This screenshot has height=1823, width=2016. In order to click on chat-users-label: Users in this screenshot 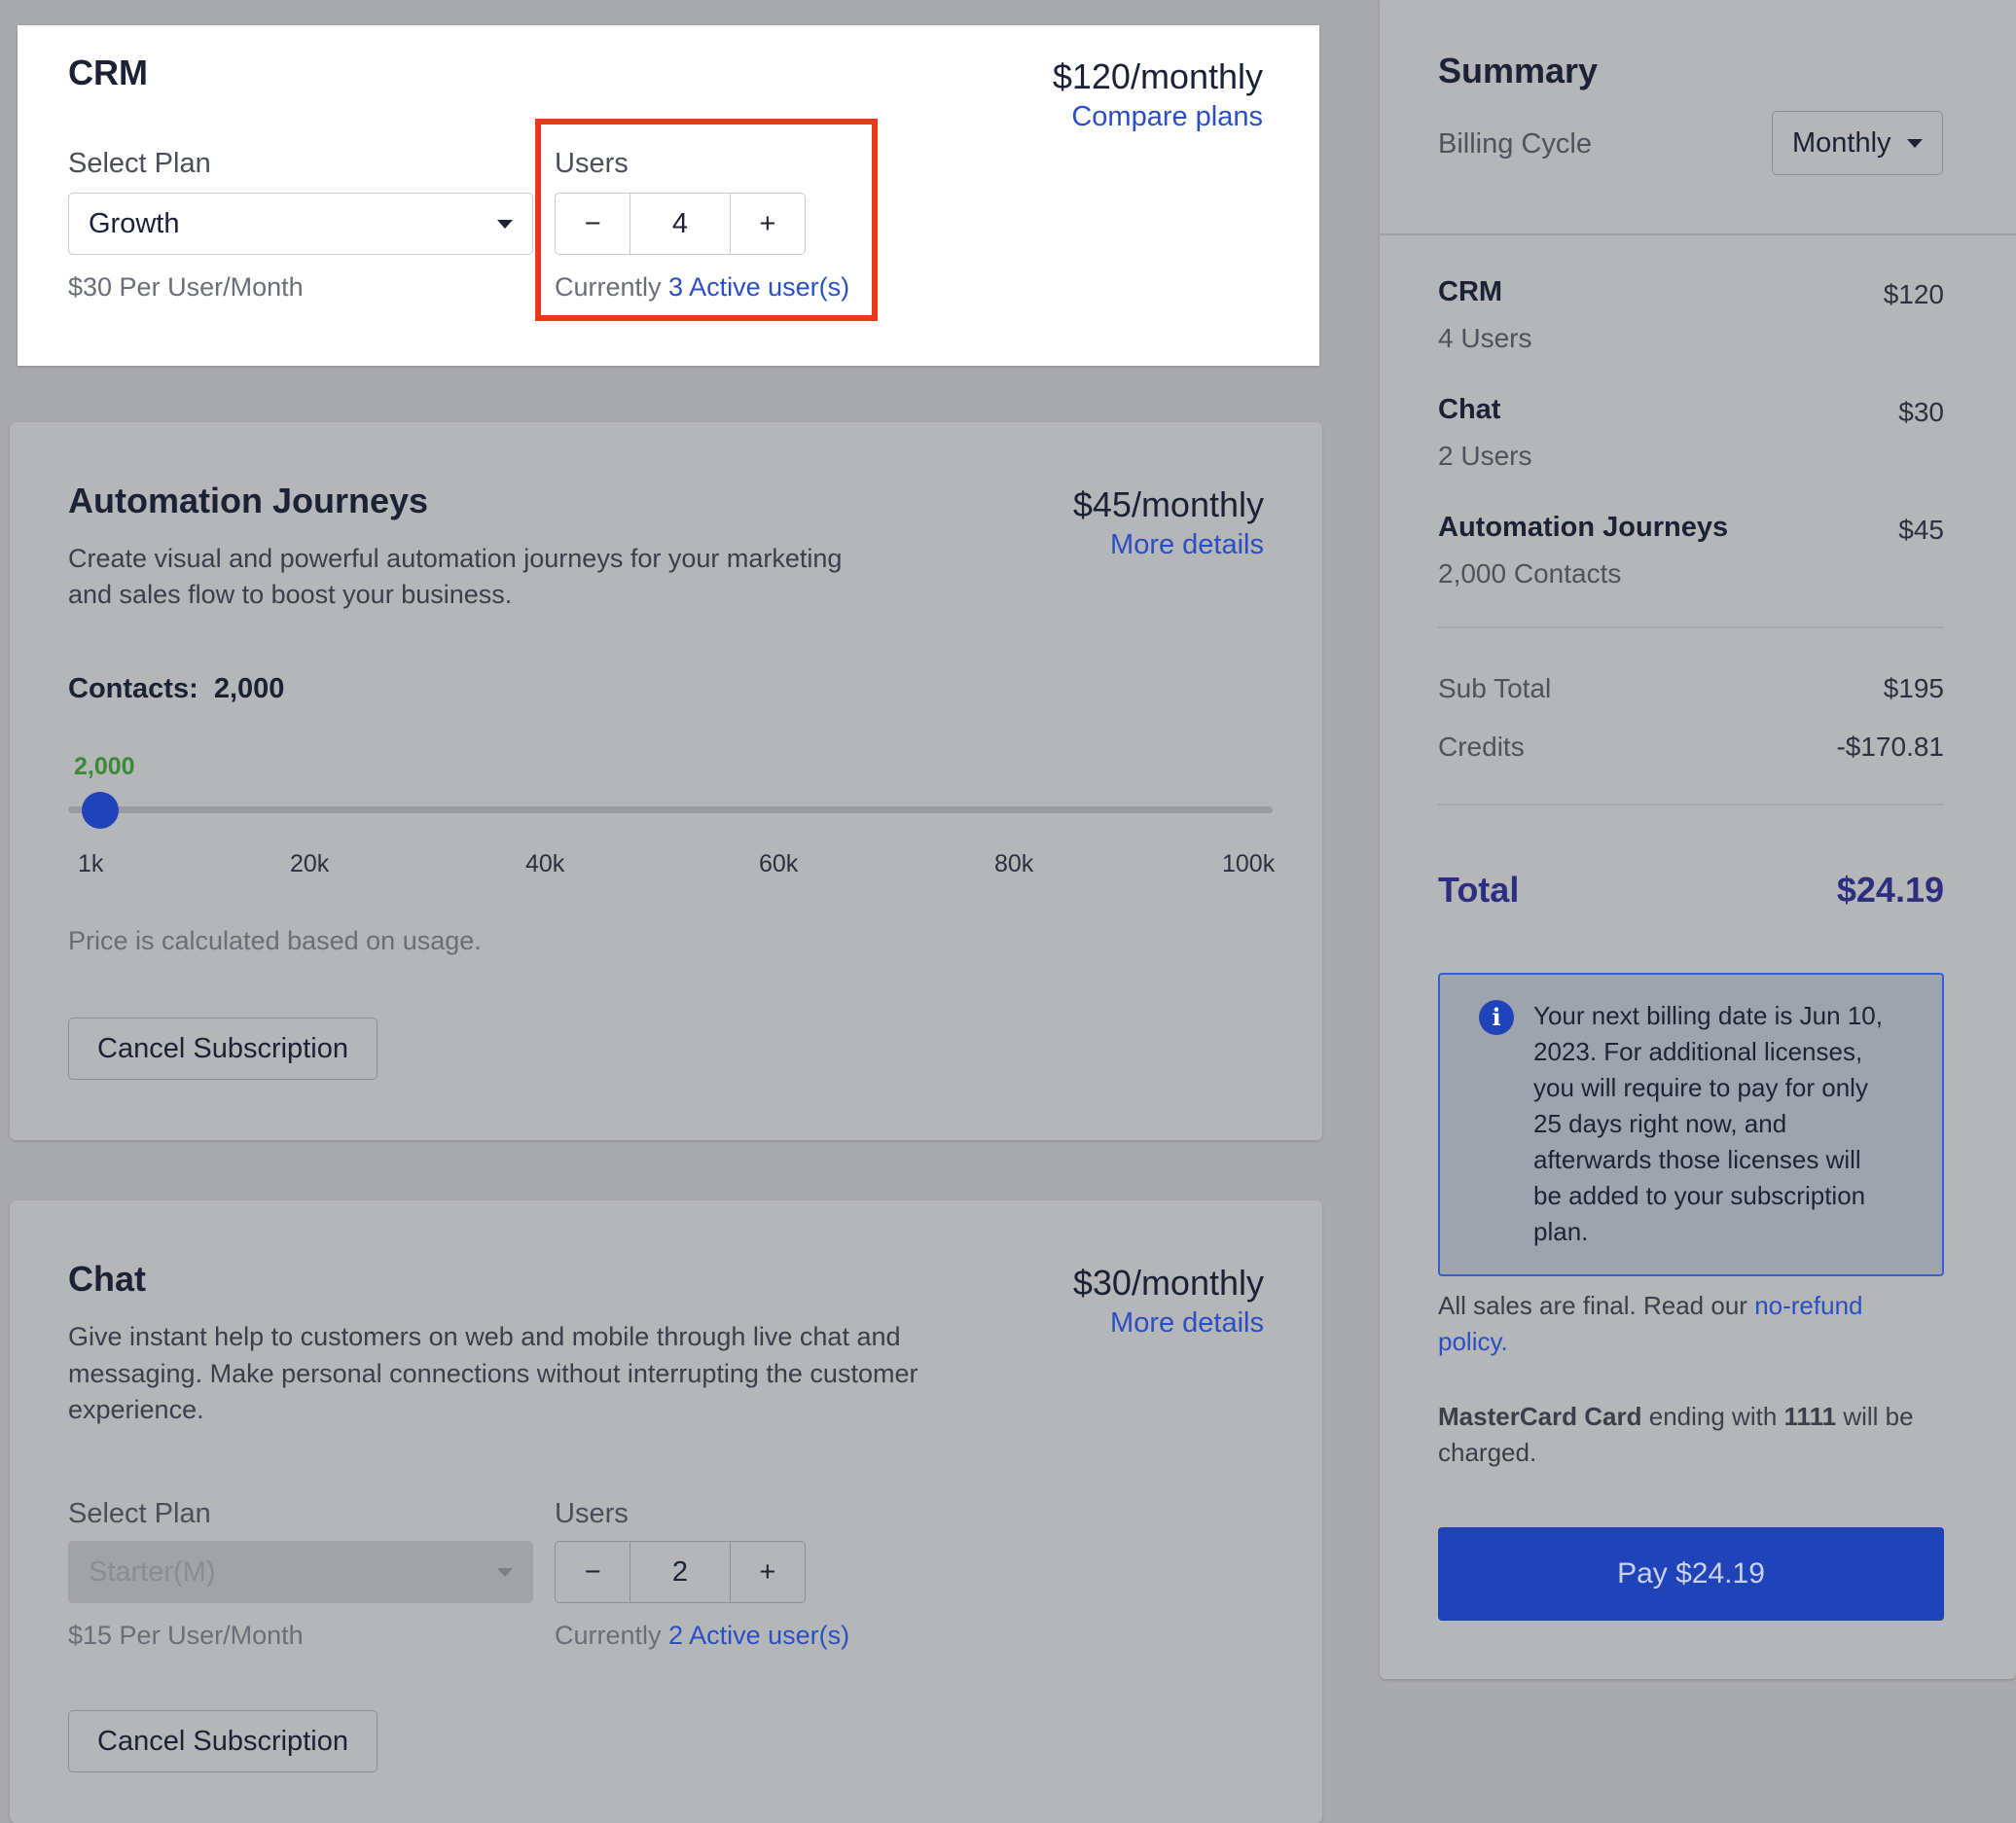, I will do `click(592, 1513)`.